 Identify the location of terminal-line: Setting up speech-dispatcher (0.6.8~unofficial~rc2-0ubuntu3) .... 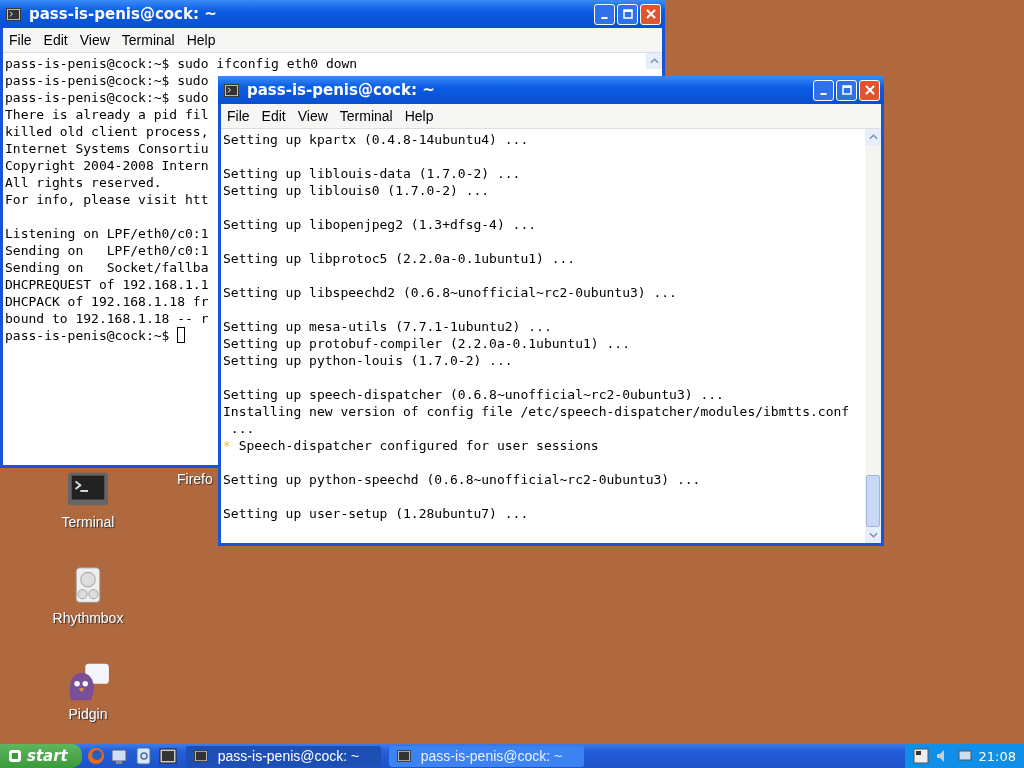
(473, 394).